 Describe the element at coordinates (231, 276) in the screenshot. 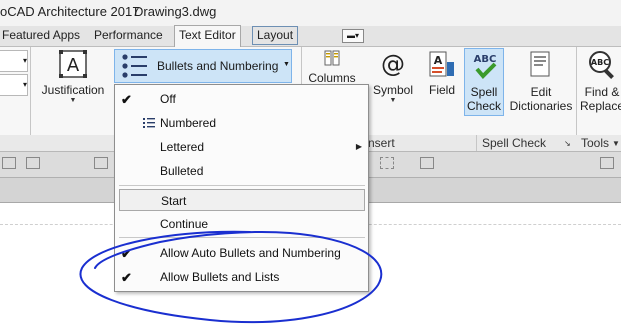

I see `annotation-ellipse` at that location.